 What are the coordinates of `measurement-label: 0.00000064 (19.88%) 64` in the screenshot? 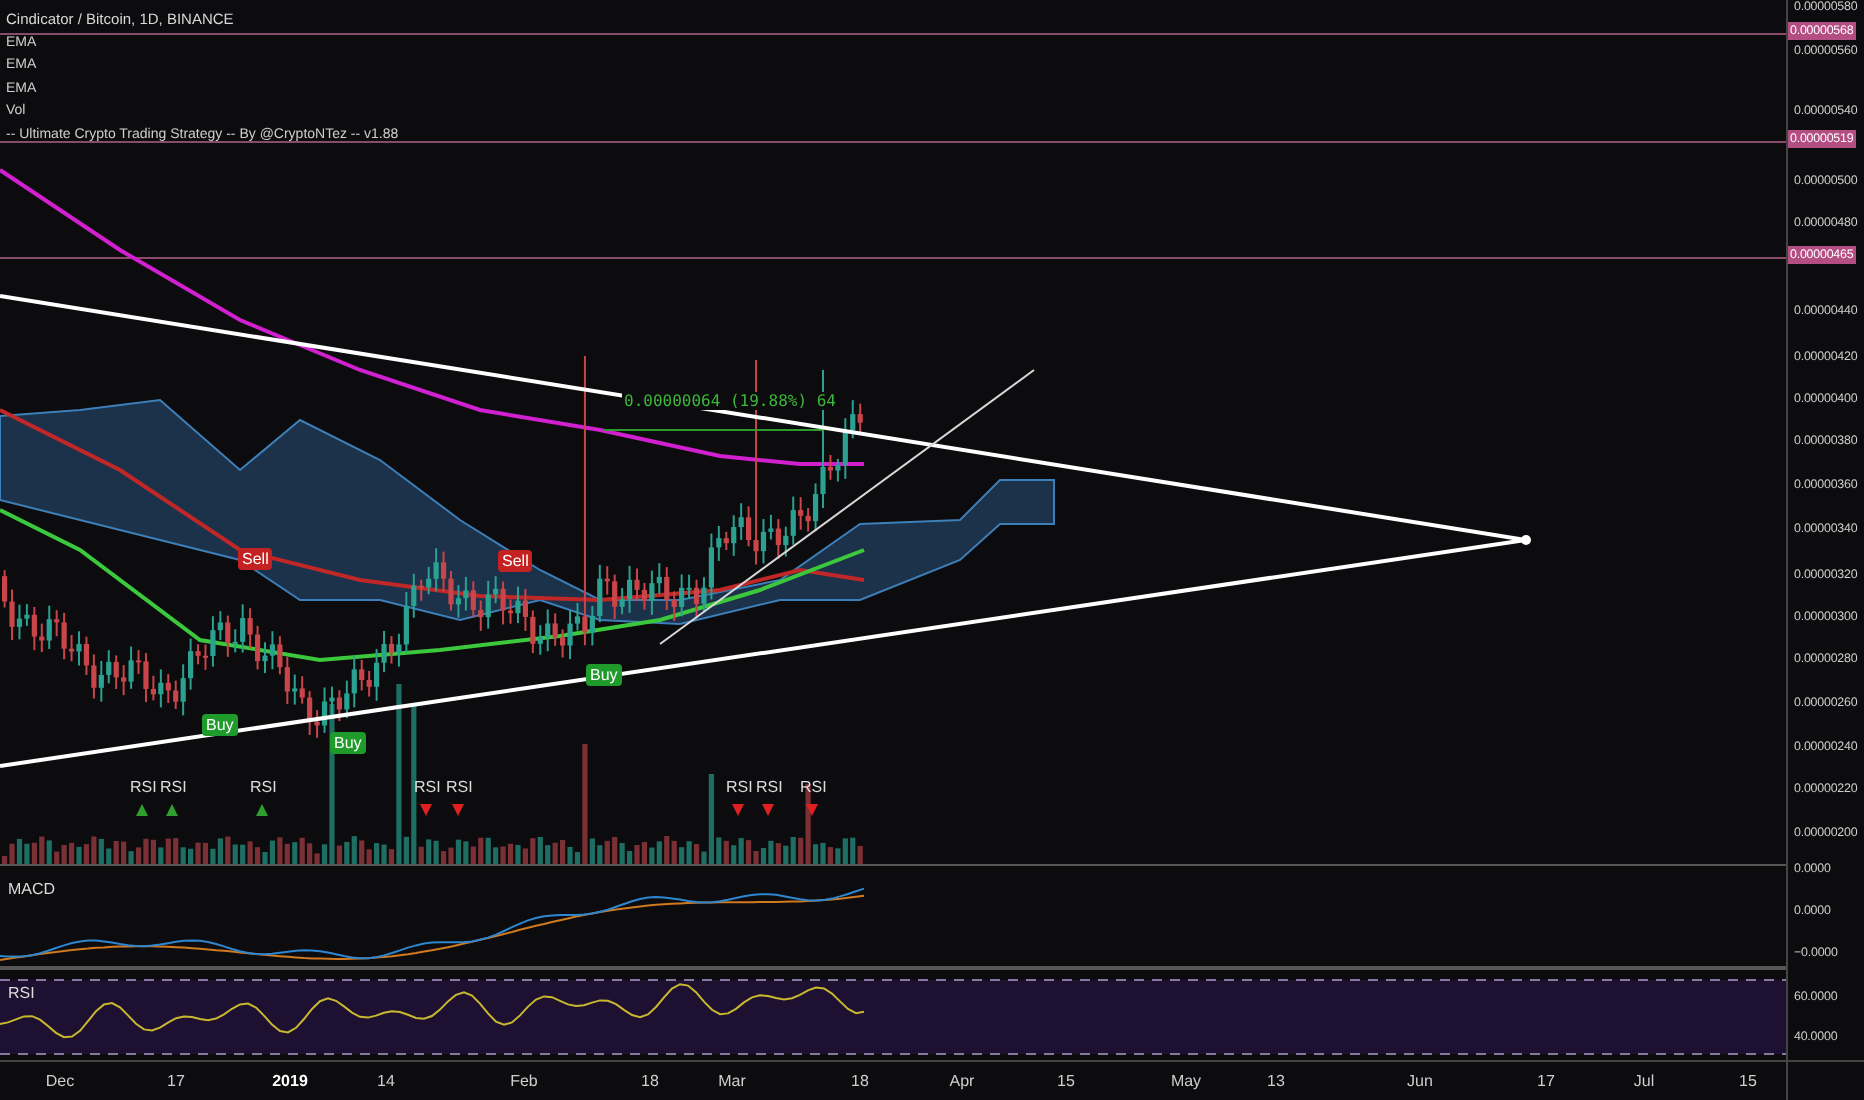 It's located at (730, 401).